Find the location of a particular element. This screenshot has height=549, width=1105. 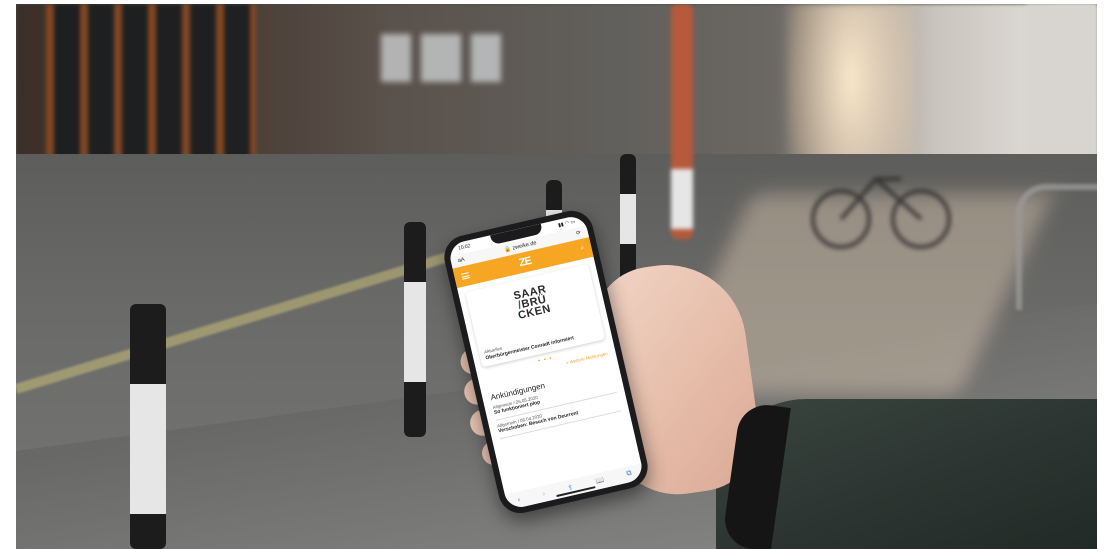

search-icon: ⌕ is located at coordinates (583, 249).